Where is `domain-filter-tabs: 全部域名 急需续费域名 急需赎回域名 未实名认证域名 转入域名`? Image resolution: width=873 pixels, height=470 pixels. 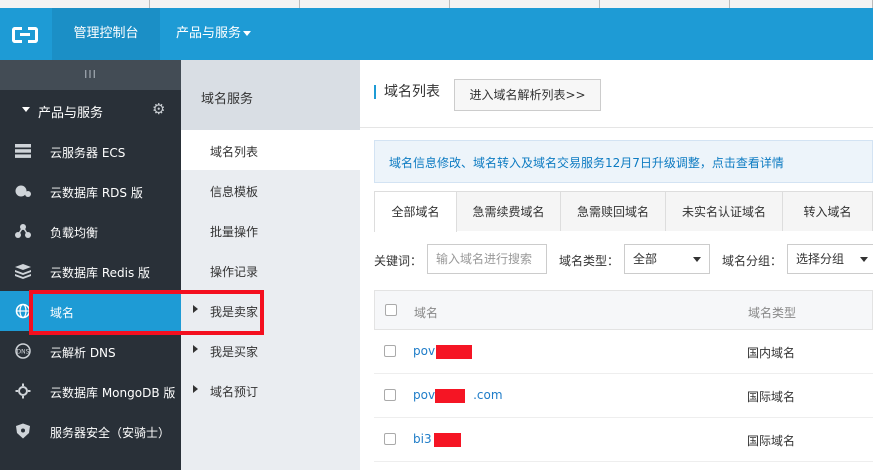 domain-filter-tabs: 全部域名 急需续费域名 急需赎回域名 未实名认证域名 转入域名 is located at coordinates (623, 211).